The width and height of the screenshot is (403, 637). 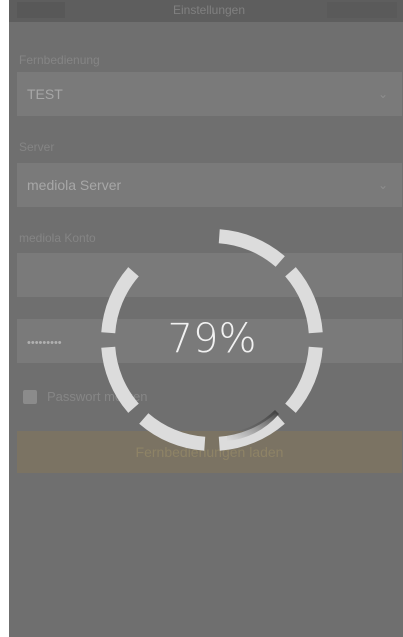 I want to click on remote-select: TEST ⌄, so click(x=209, y=94).